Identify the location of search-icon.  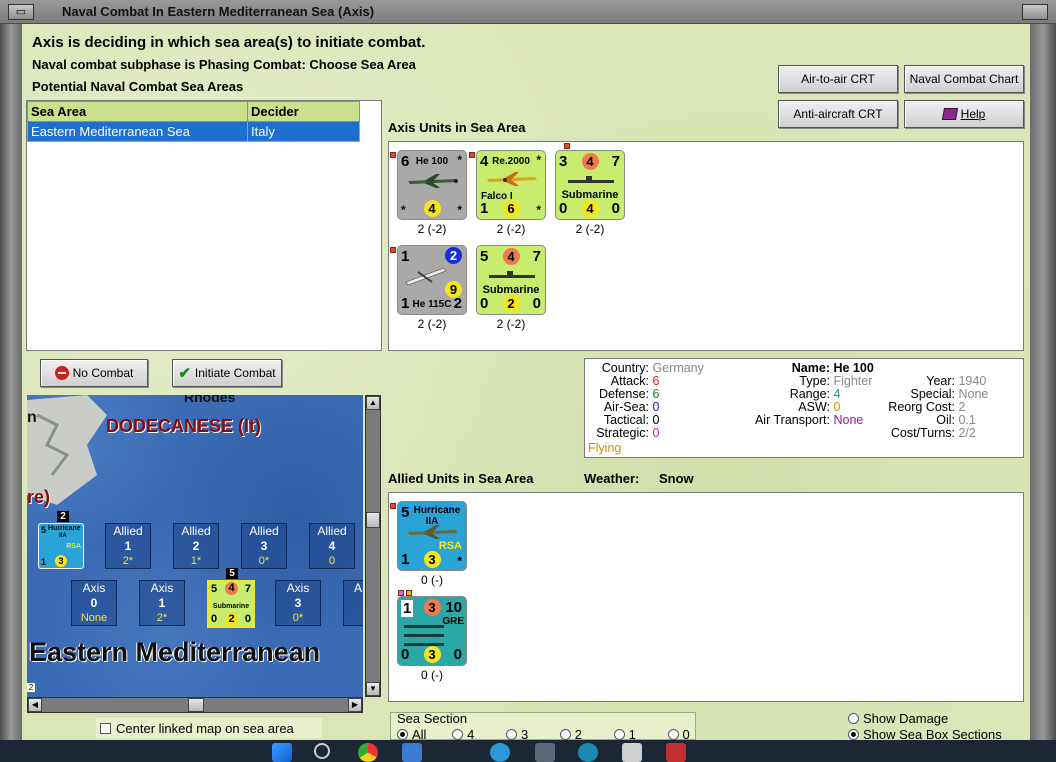
(322, 751).